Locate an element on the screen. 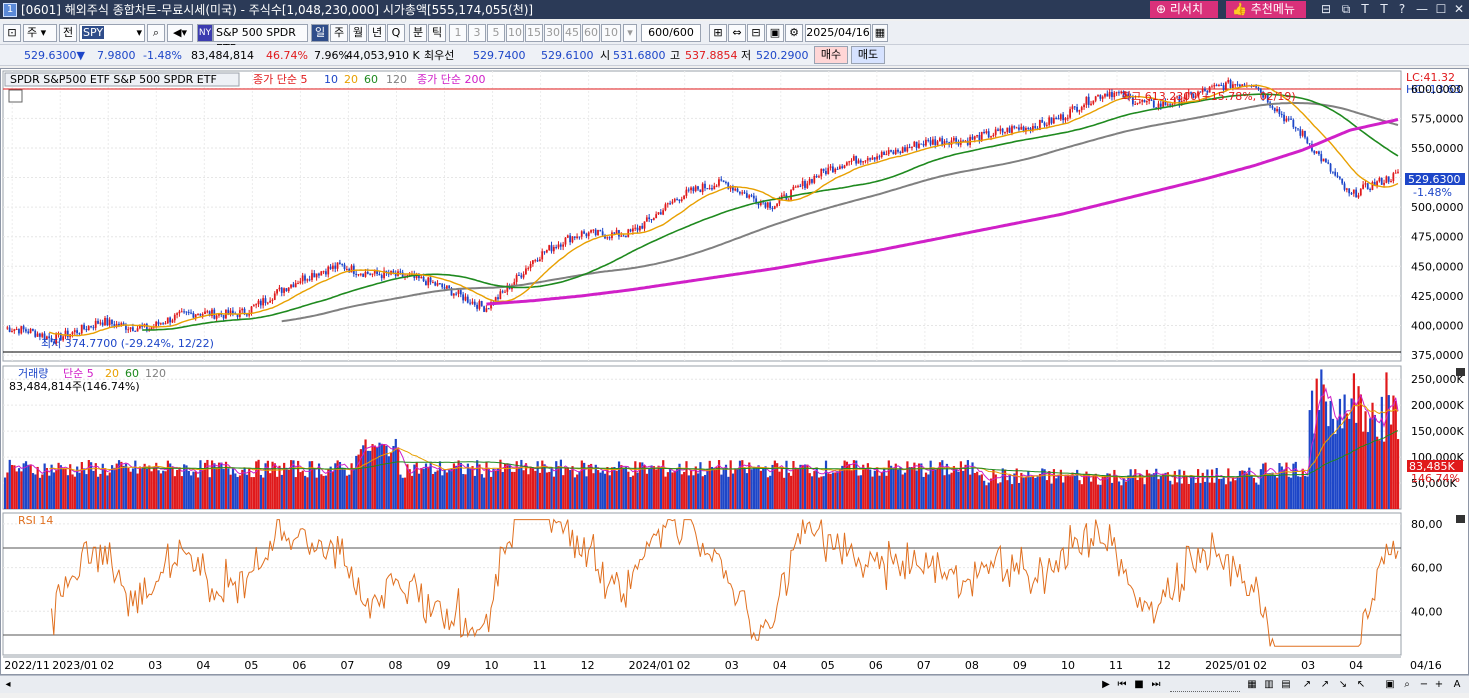  stop-icon: ■ is located at coordinates (1139, 685).